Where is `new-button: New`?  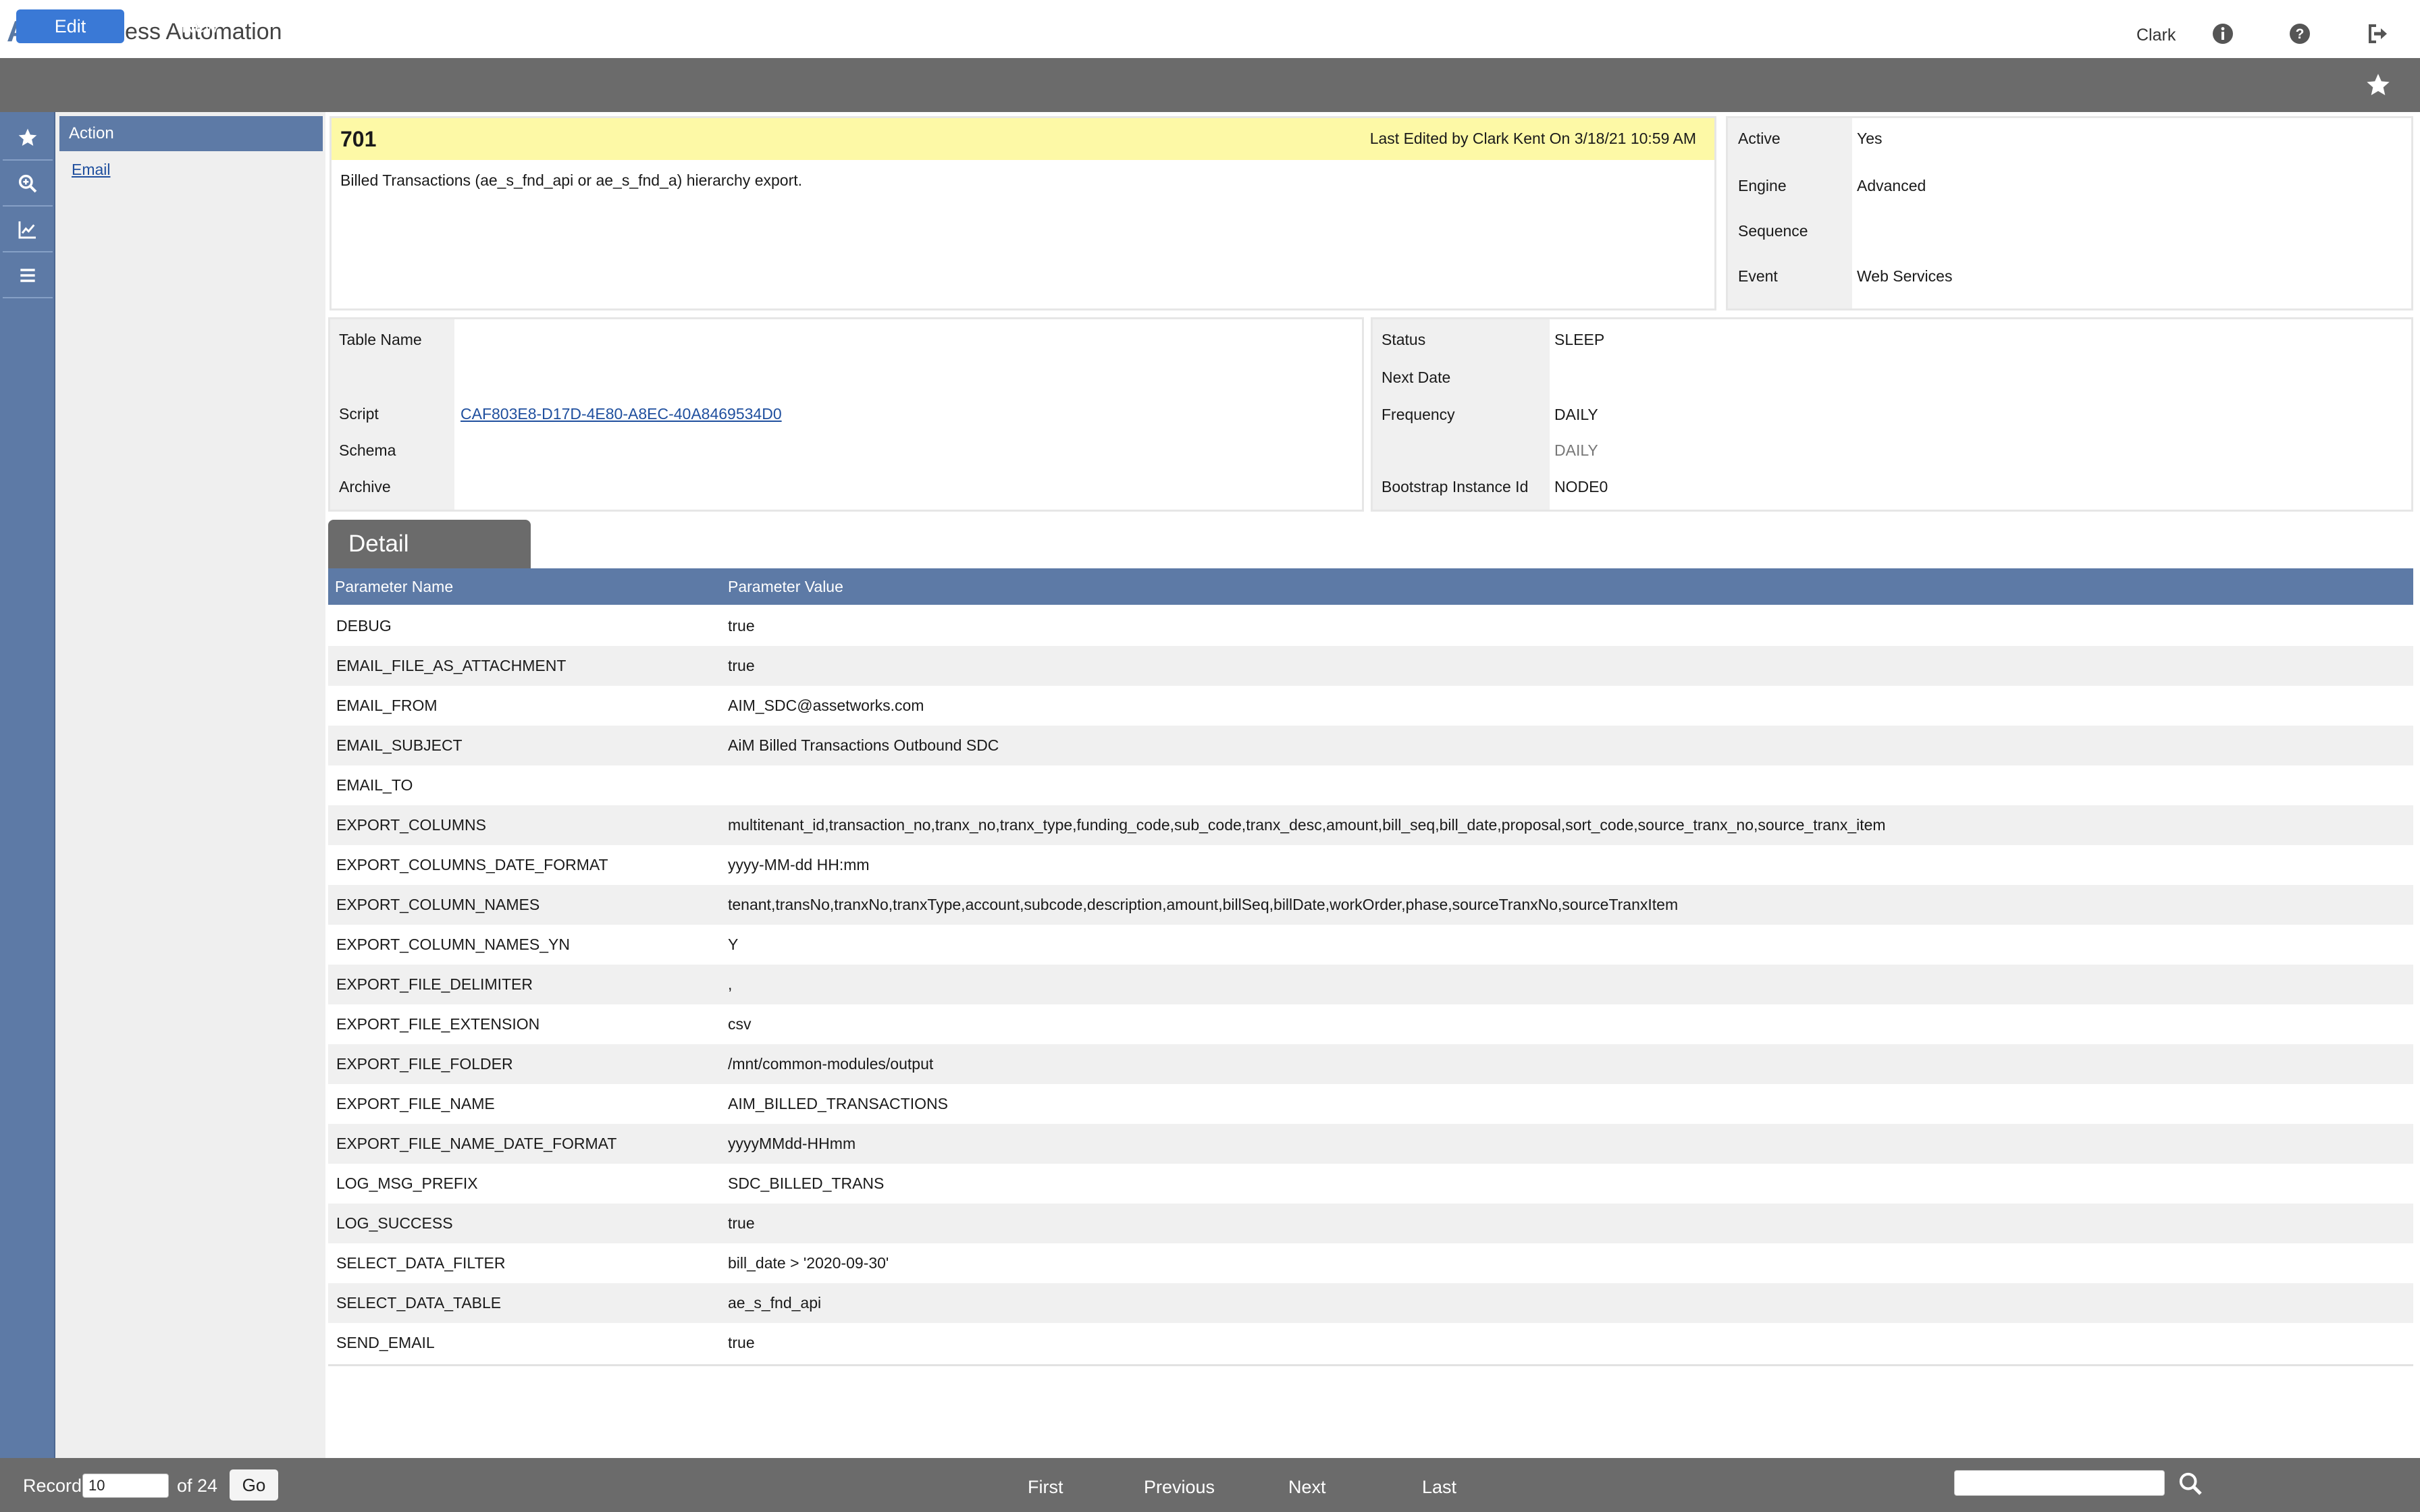
new-button: New is located at coordinates (199, 26).